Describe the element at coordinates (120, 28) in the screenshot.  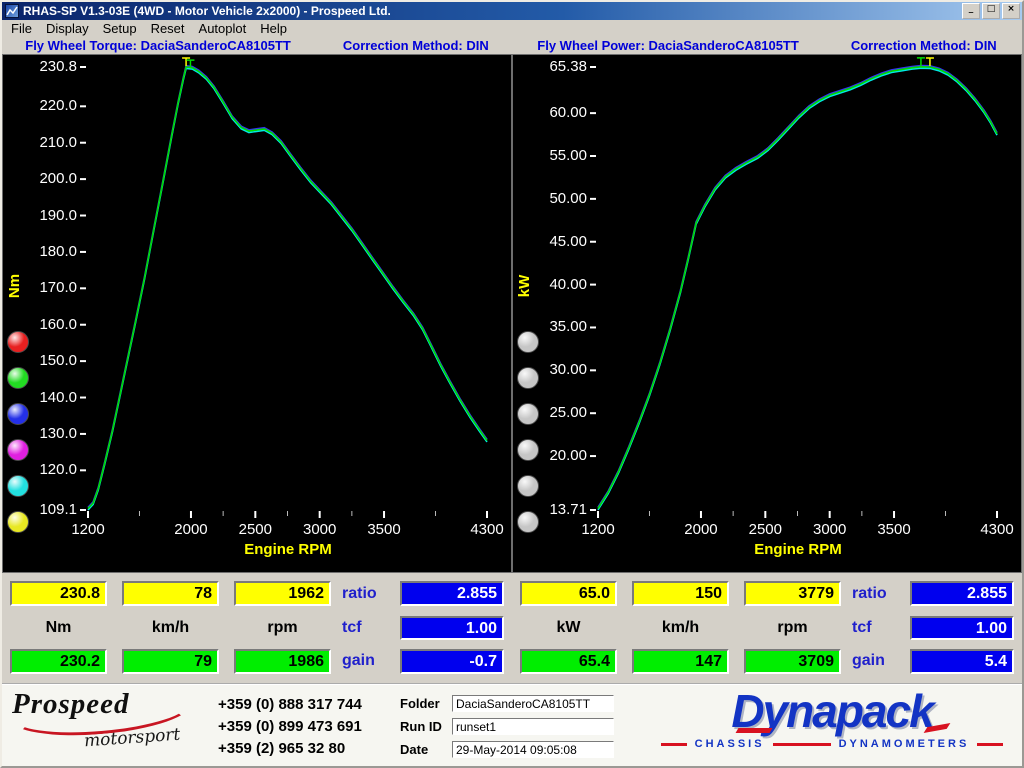
I see `menu-setup: Setup` at that location.